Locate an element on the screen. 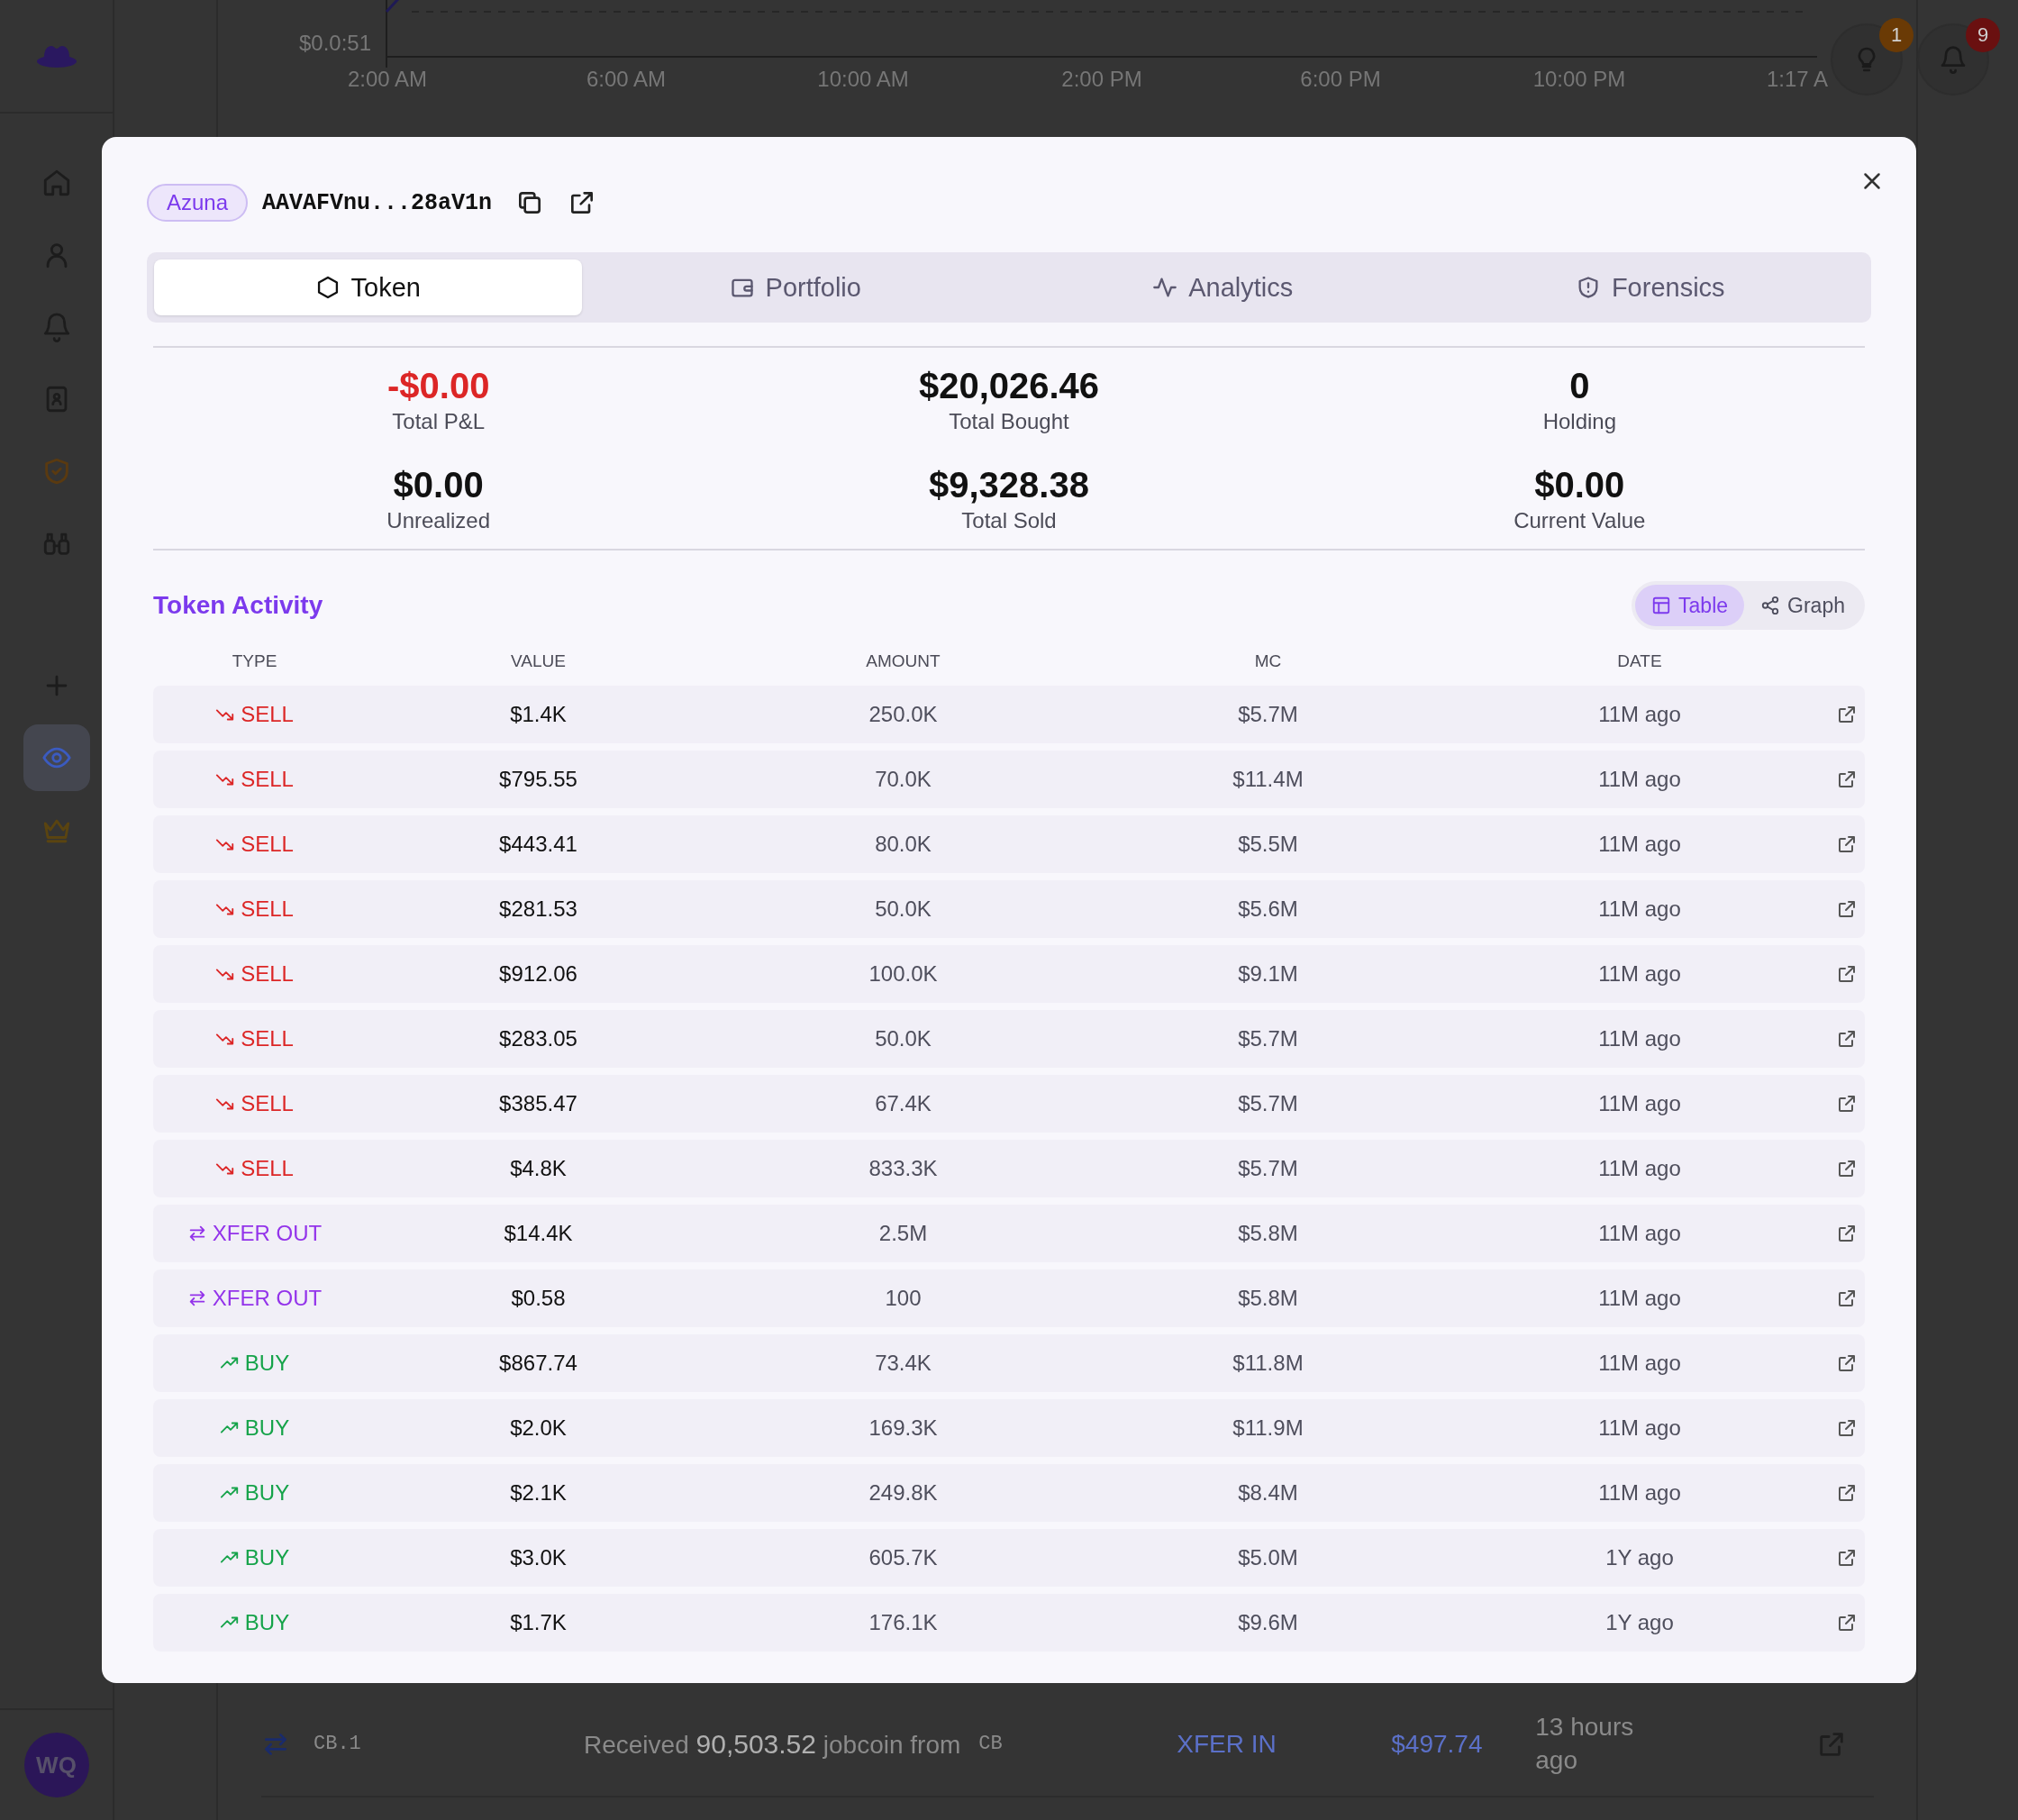 This screenshot has height=1820, width=2018. table-cell-text: $5.6M is located at coordinates (1268, 909).